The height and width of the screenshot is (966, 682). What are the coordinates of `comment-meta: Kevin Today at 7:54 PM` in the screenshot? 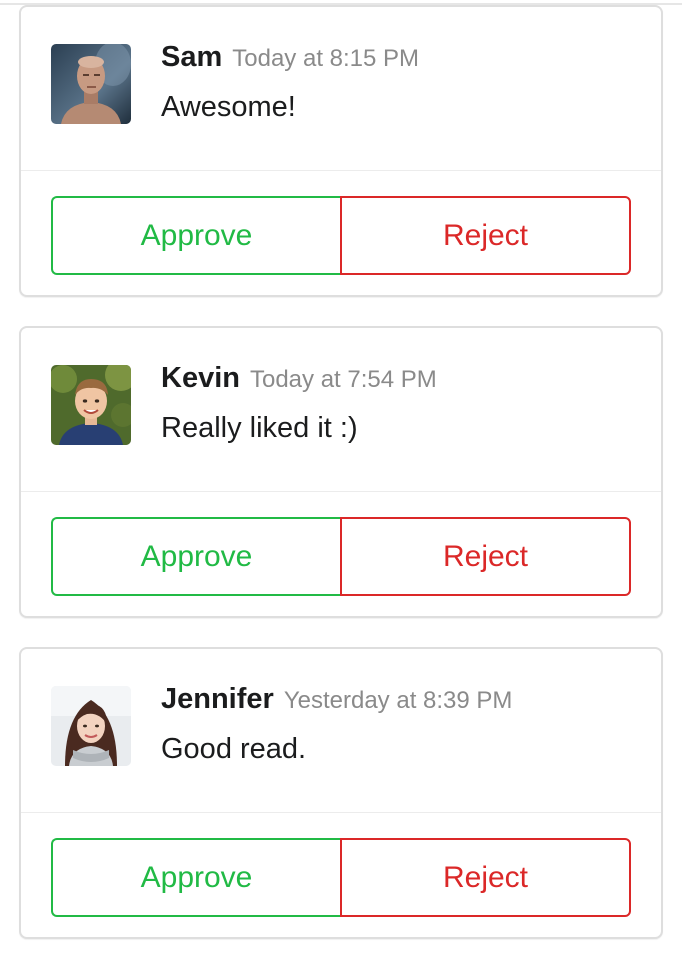 It's located at (299, 378).